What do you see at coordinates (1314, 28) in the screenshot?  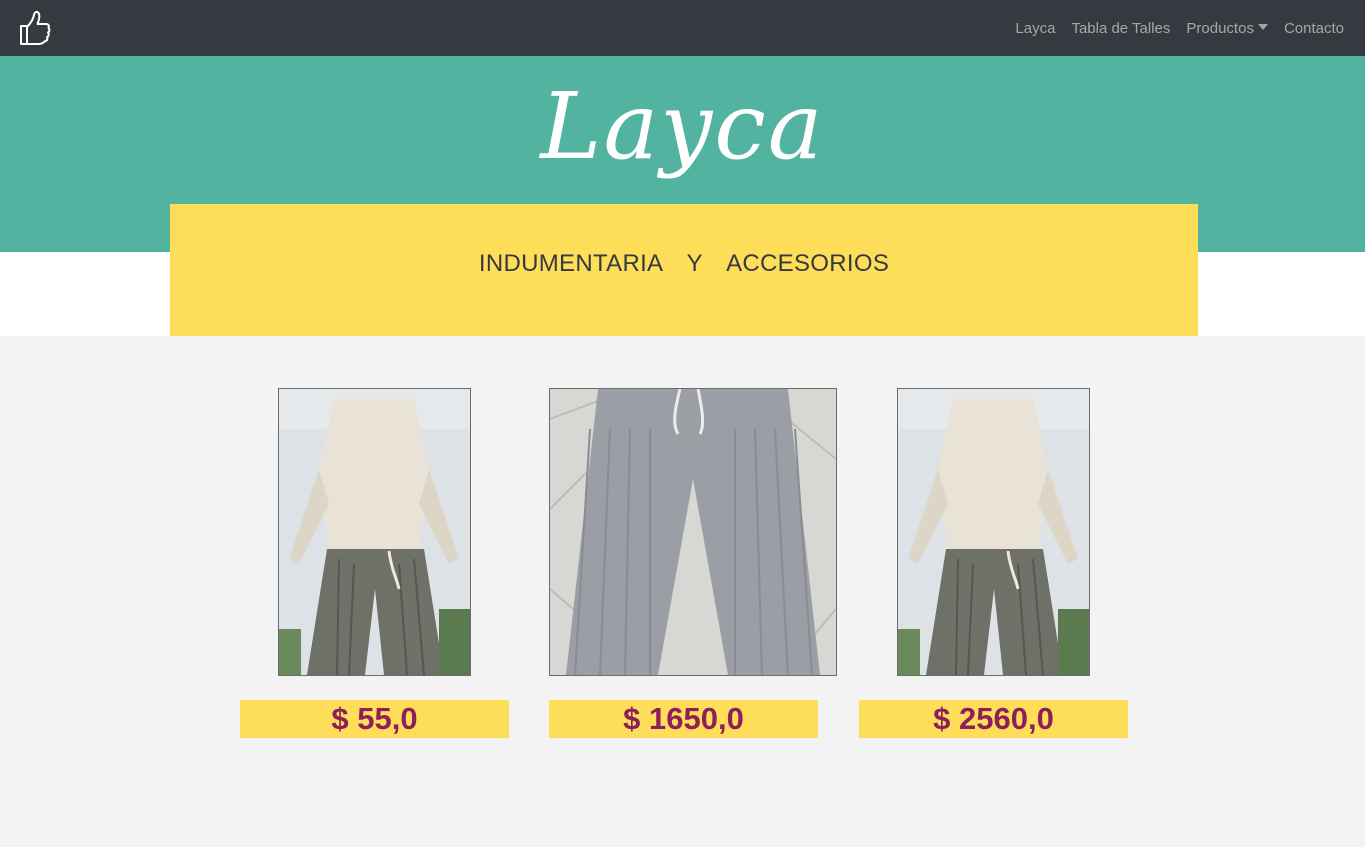 I see `nav-link-contacto: Contacto` at bounding box center [1314, 28].